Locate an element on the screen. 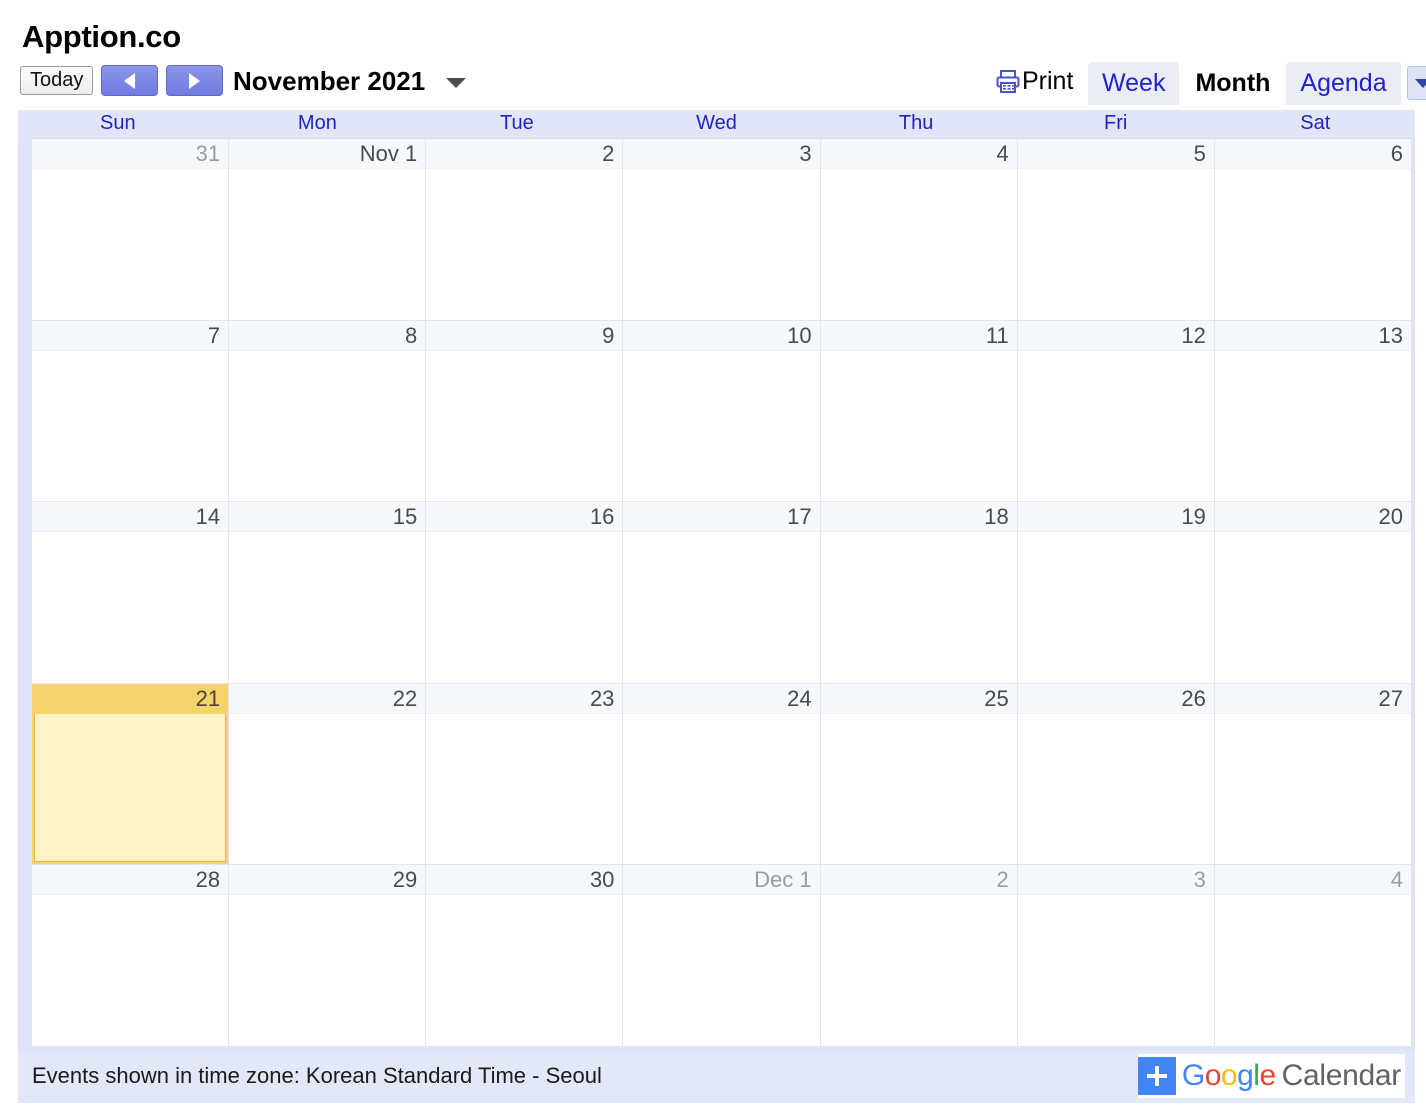 The image size is (1426, 1110). day-number: 5 is located at coordinates (1115, 154).